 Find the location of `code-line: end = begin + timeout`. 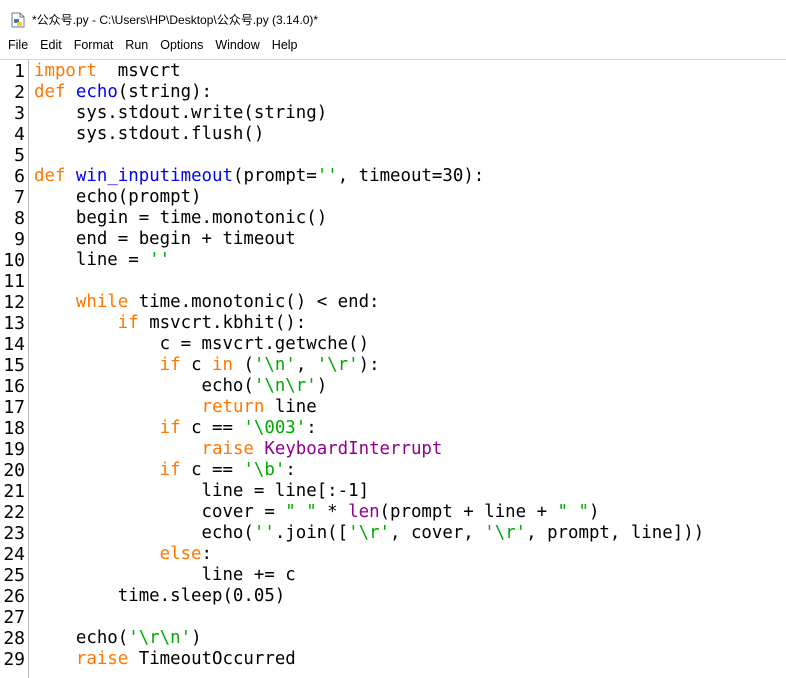

code-line: end = begin + timeout is located at coordinates (165, 239).